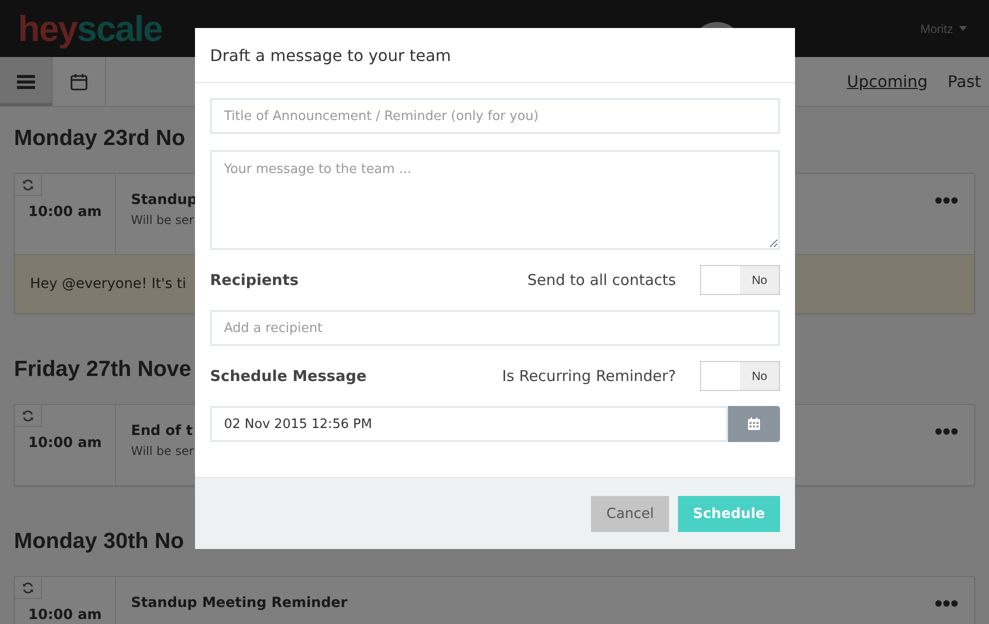  Describe the element at coordinates (162, 431) in the screenshot. I see `reminder-title: End of t` at that location.